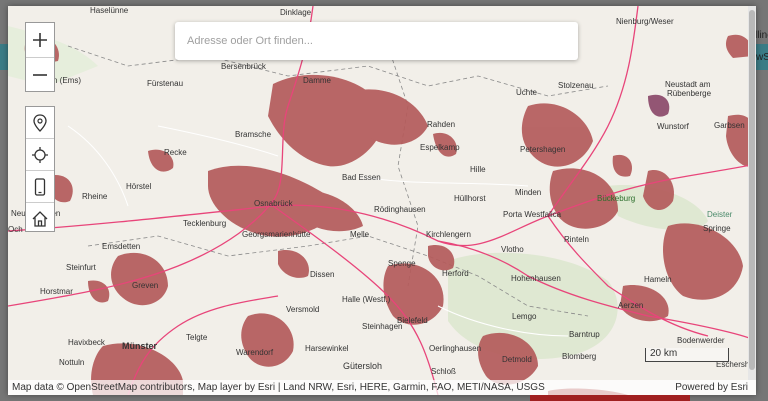 This screenshot has height=401, width=768. What do you see at coordinates (720, 214) in the screenshot?
I see `place-label: Deister` at bounding box center [720, 214].